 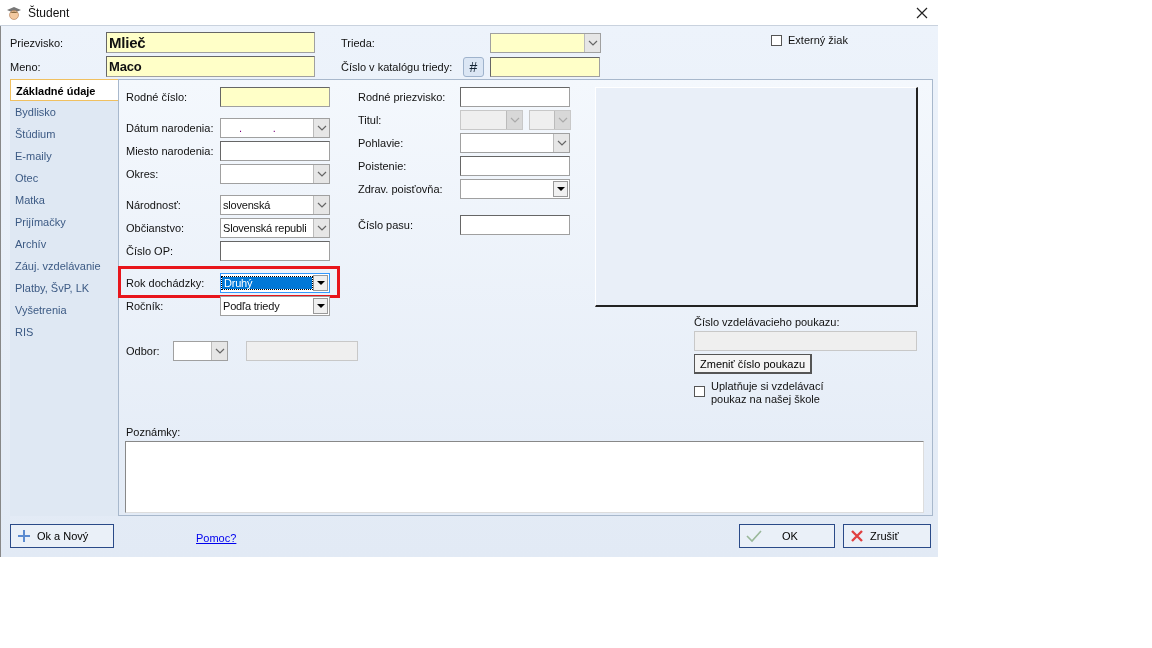 I want to click on field-label: Pohlavie:, so click(x=381, y=142).